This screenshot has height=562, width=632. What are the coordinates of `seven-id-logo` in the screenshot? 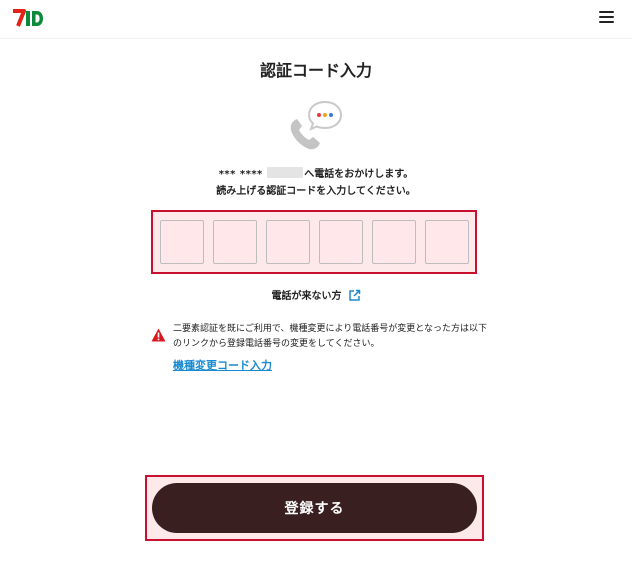 It's located at (29, 18).